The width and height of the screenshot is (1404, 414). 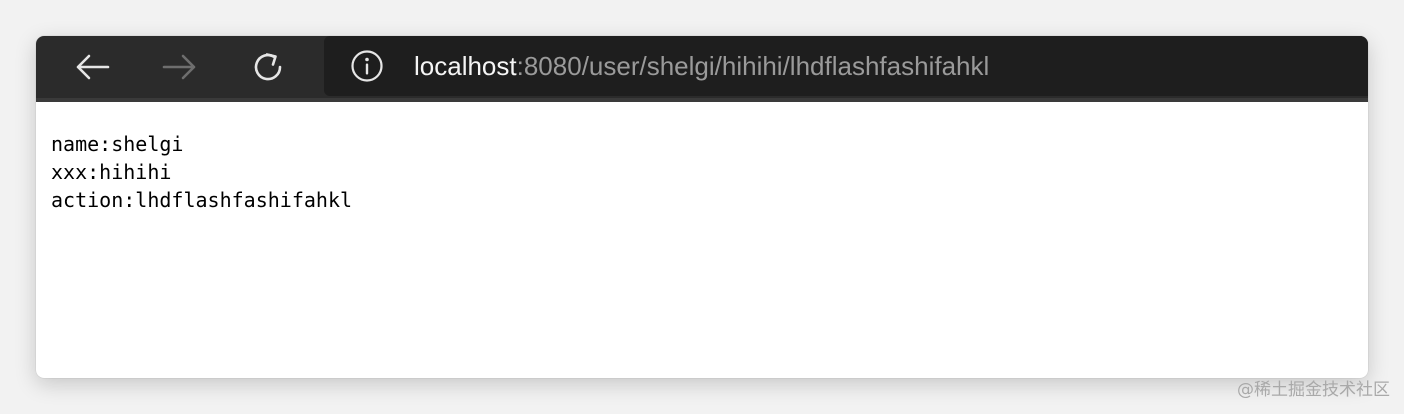 What do you see at coordinates (1313, 390) in the screenshot?
I see `watermark-text: @稀土掘金技术社区` at bounding box center [1313, 390].